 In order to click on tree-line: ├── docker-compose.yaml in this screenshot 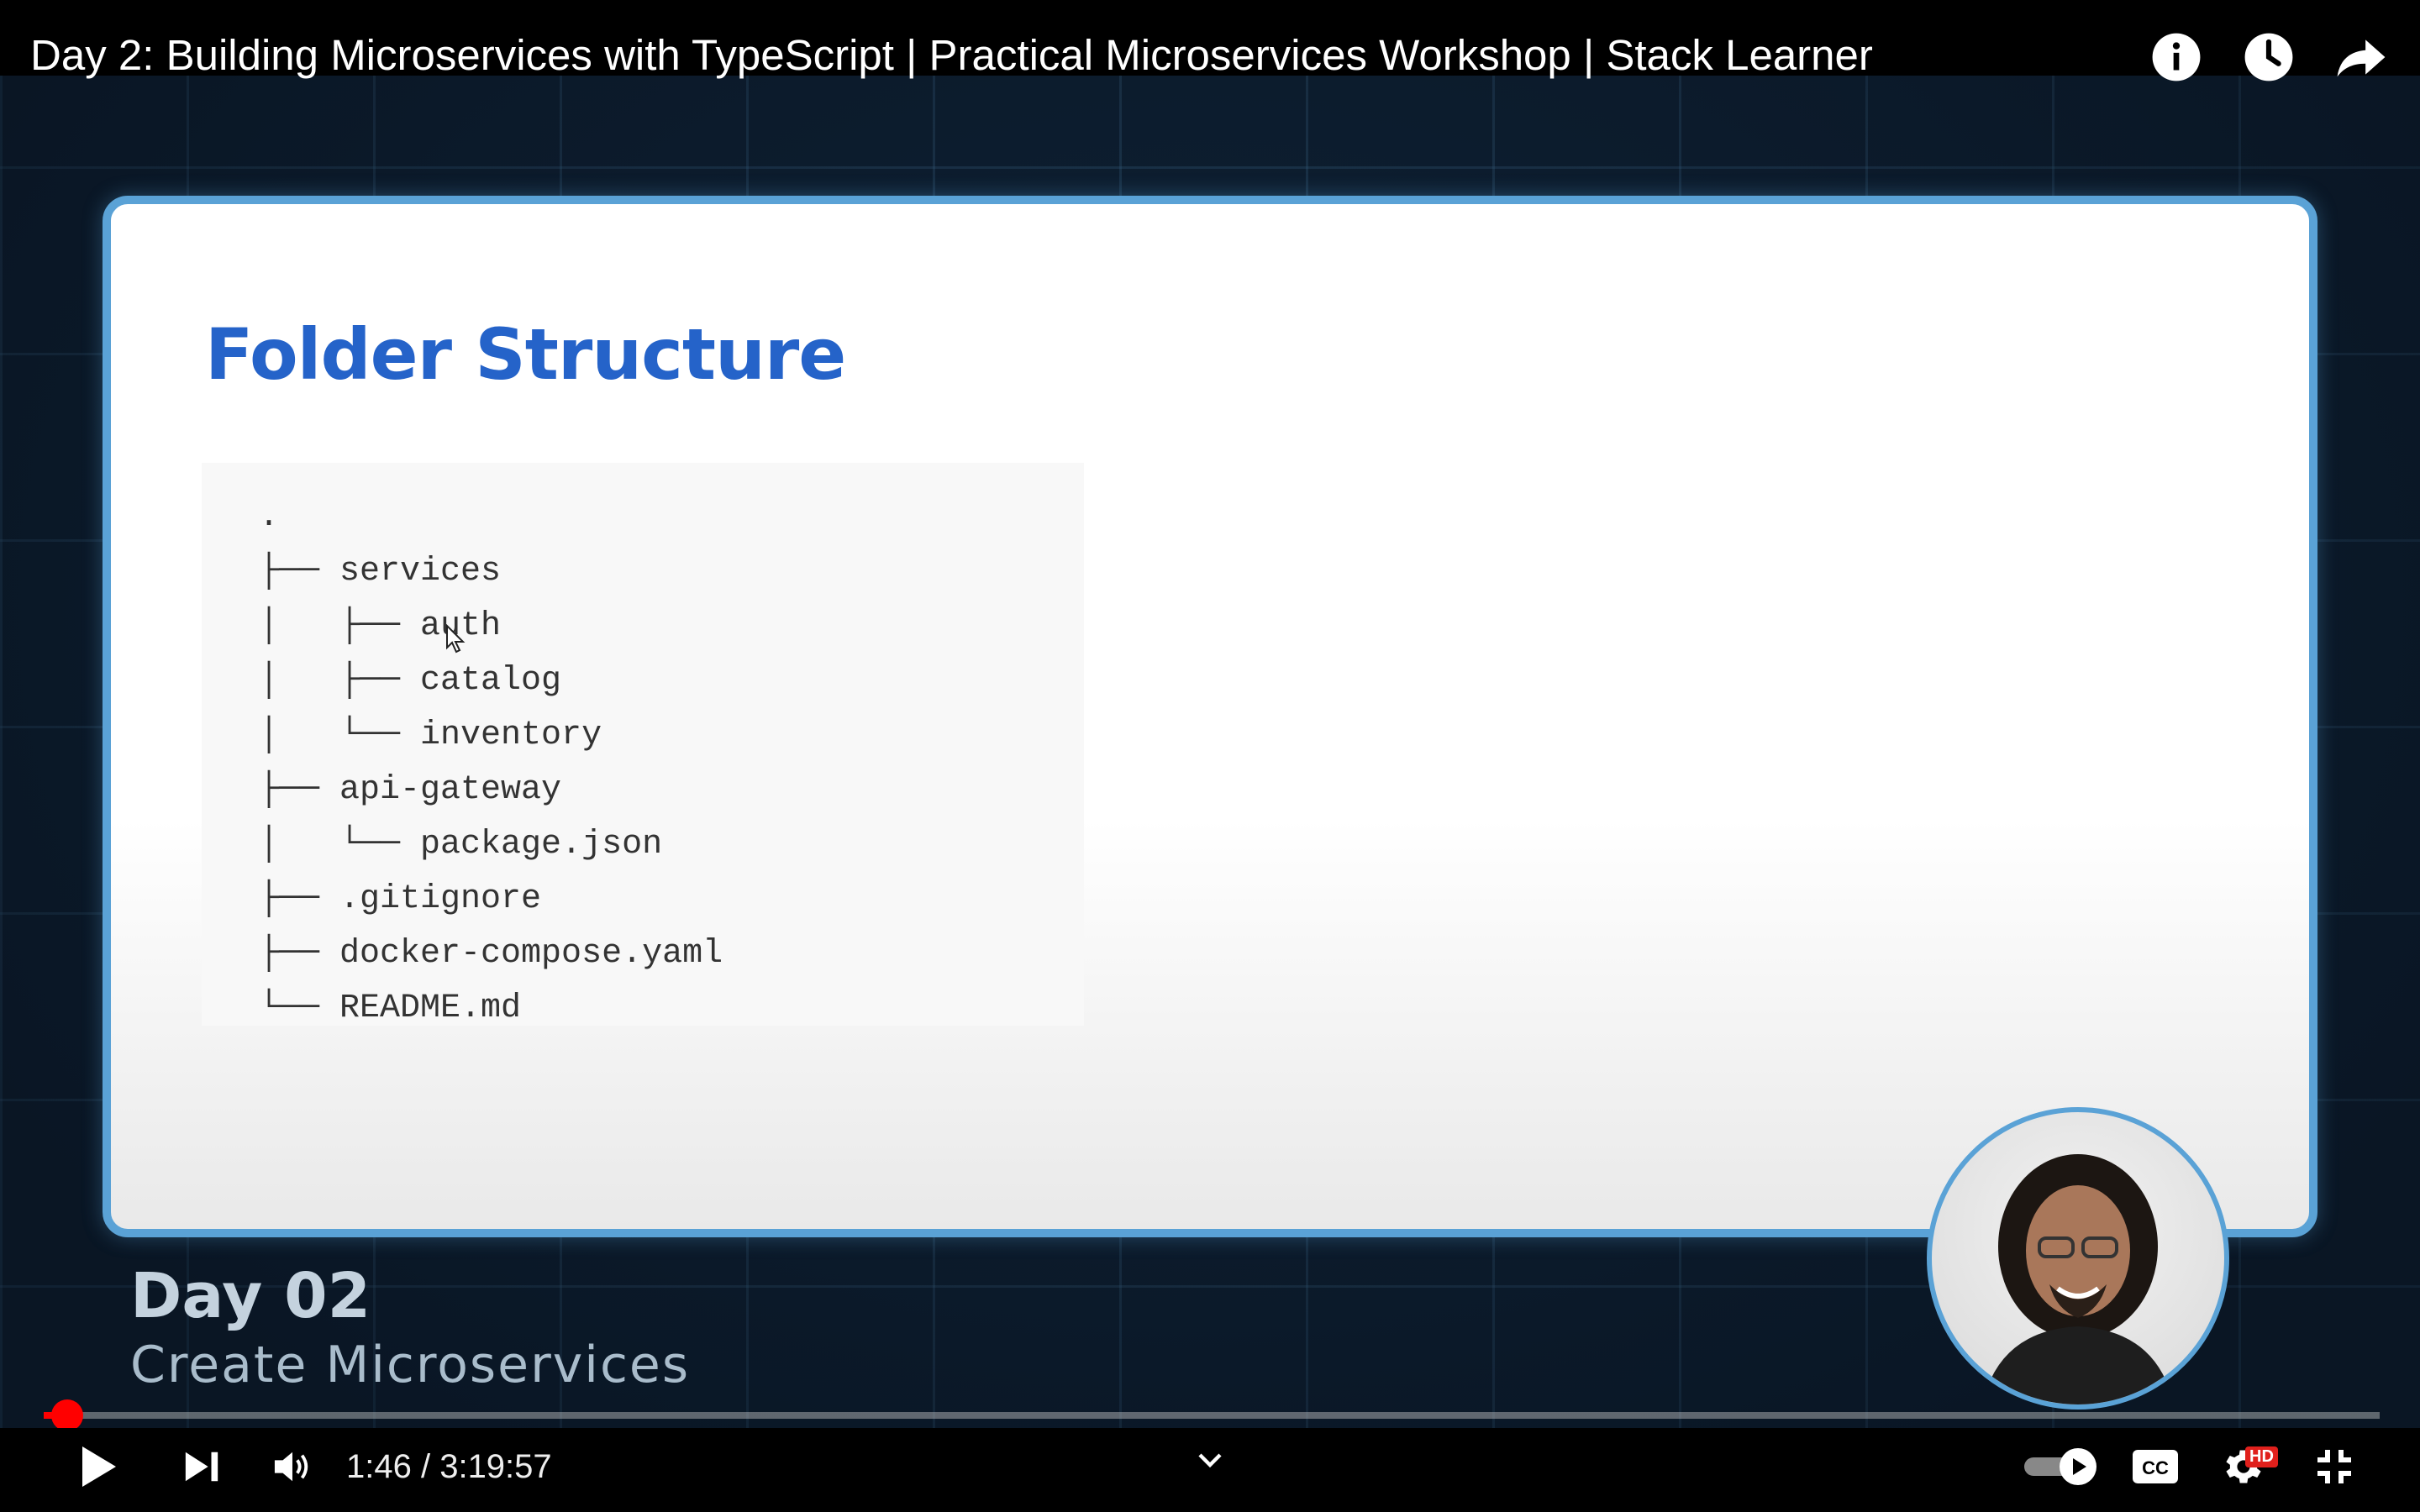, I will do `click(491, 954)`.